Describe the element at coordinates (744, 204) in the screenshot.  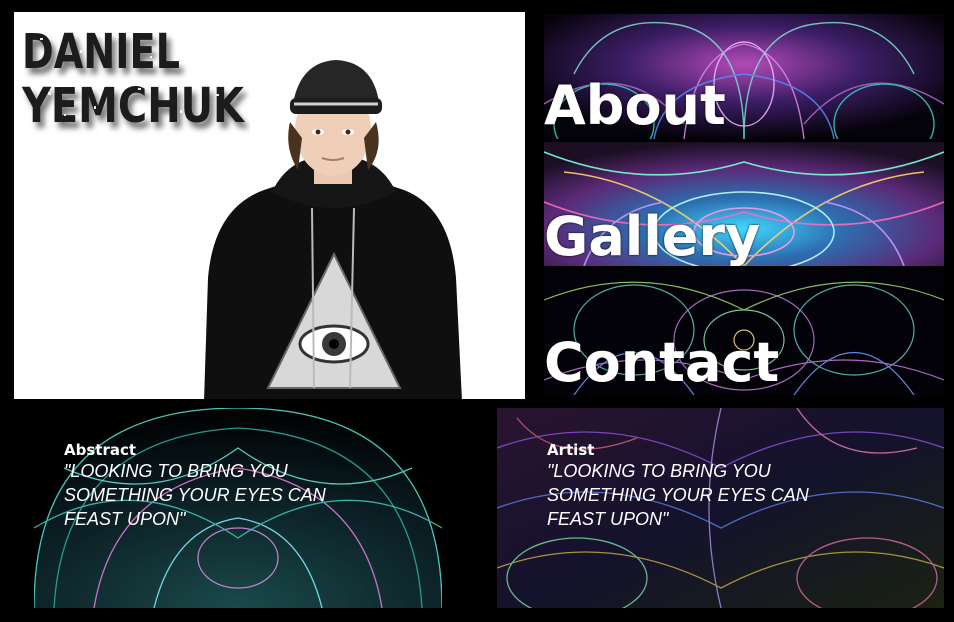
I see `nav-gallery-panel: Gallery` at that location.